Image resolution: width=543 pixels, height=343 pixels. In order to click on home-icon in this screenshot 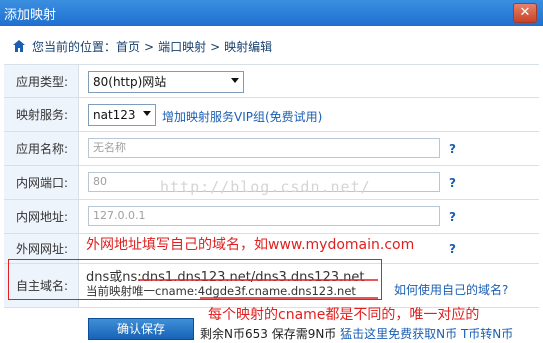, I will do `click(19, 46)`.